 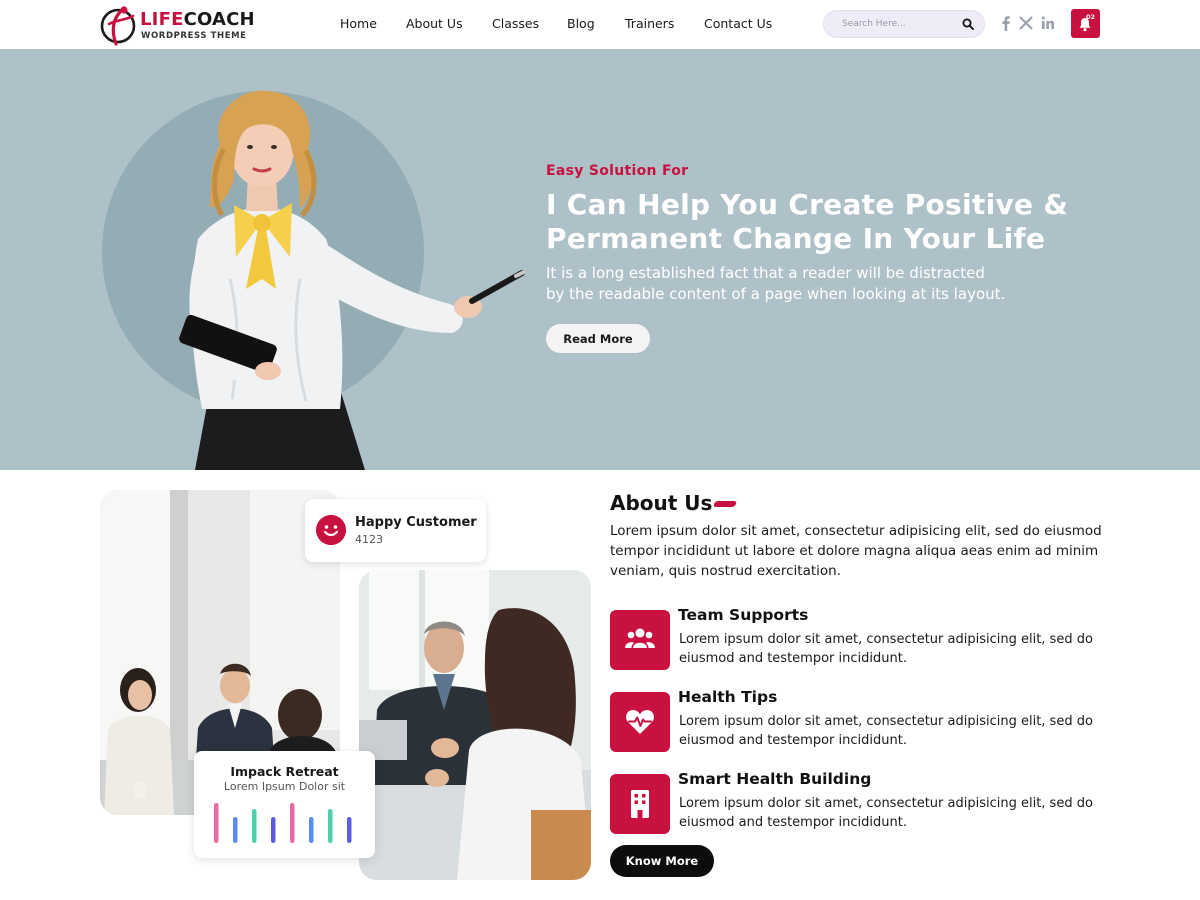 I want to click on logo-tagline: WORDPRESS THEME, so click(x=194, y=36).